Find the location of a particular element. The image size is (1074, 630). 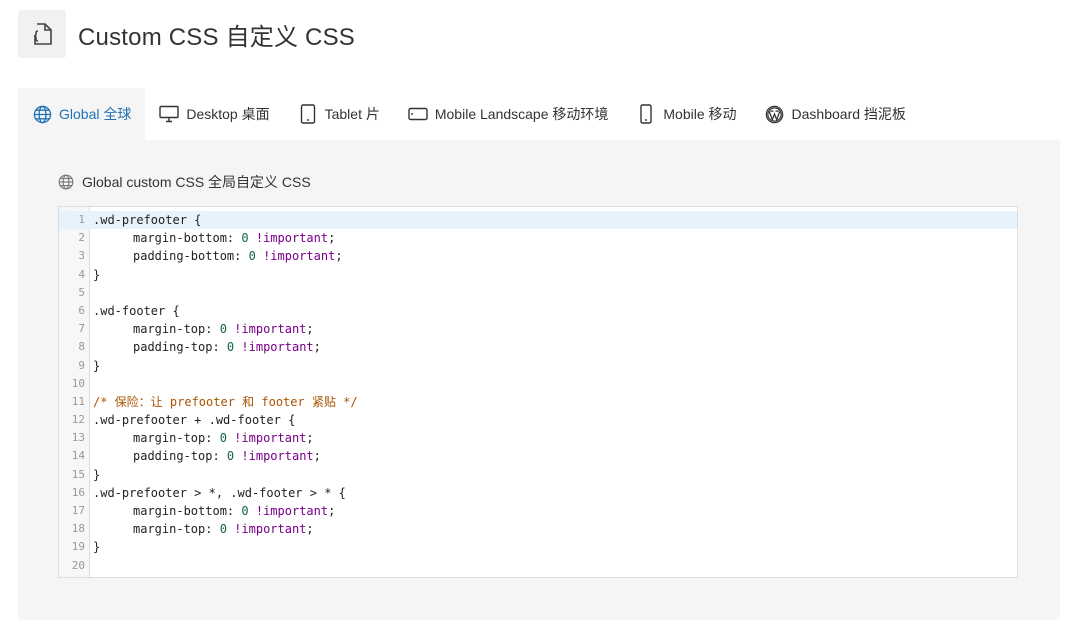

line-number: 3 is located at coordinates (81, 256).